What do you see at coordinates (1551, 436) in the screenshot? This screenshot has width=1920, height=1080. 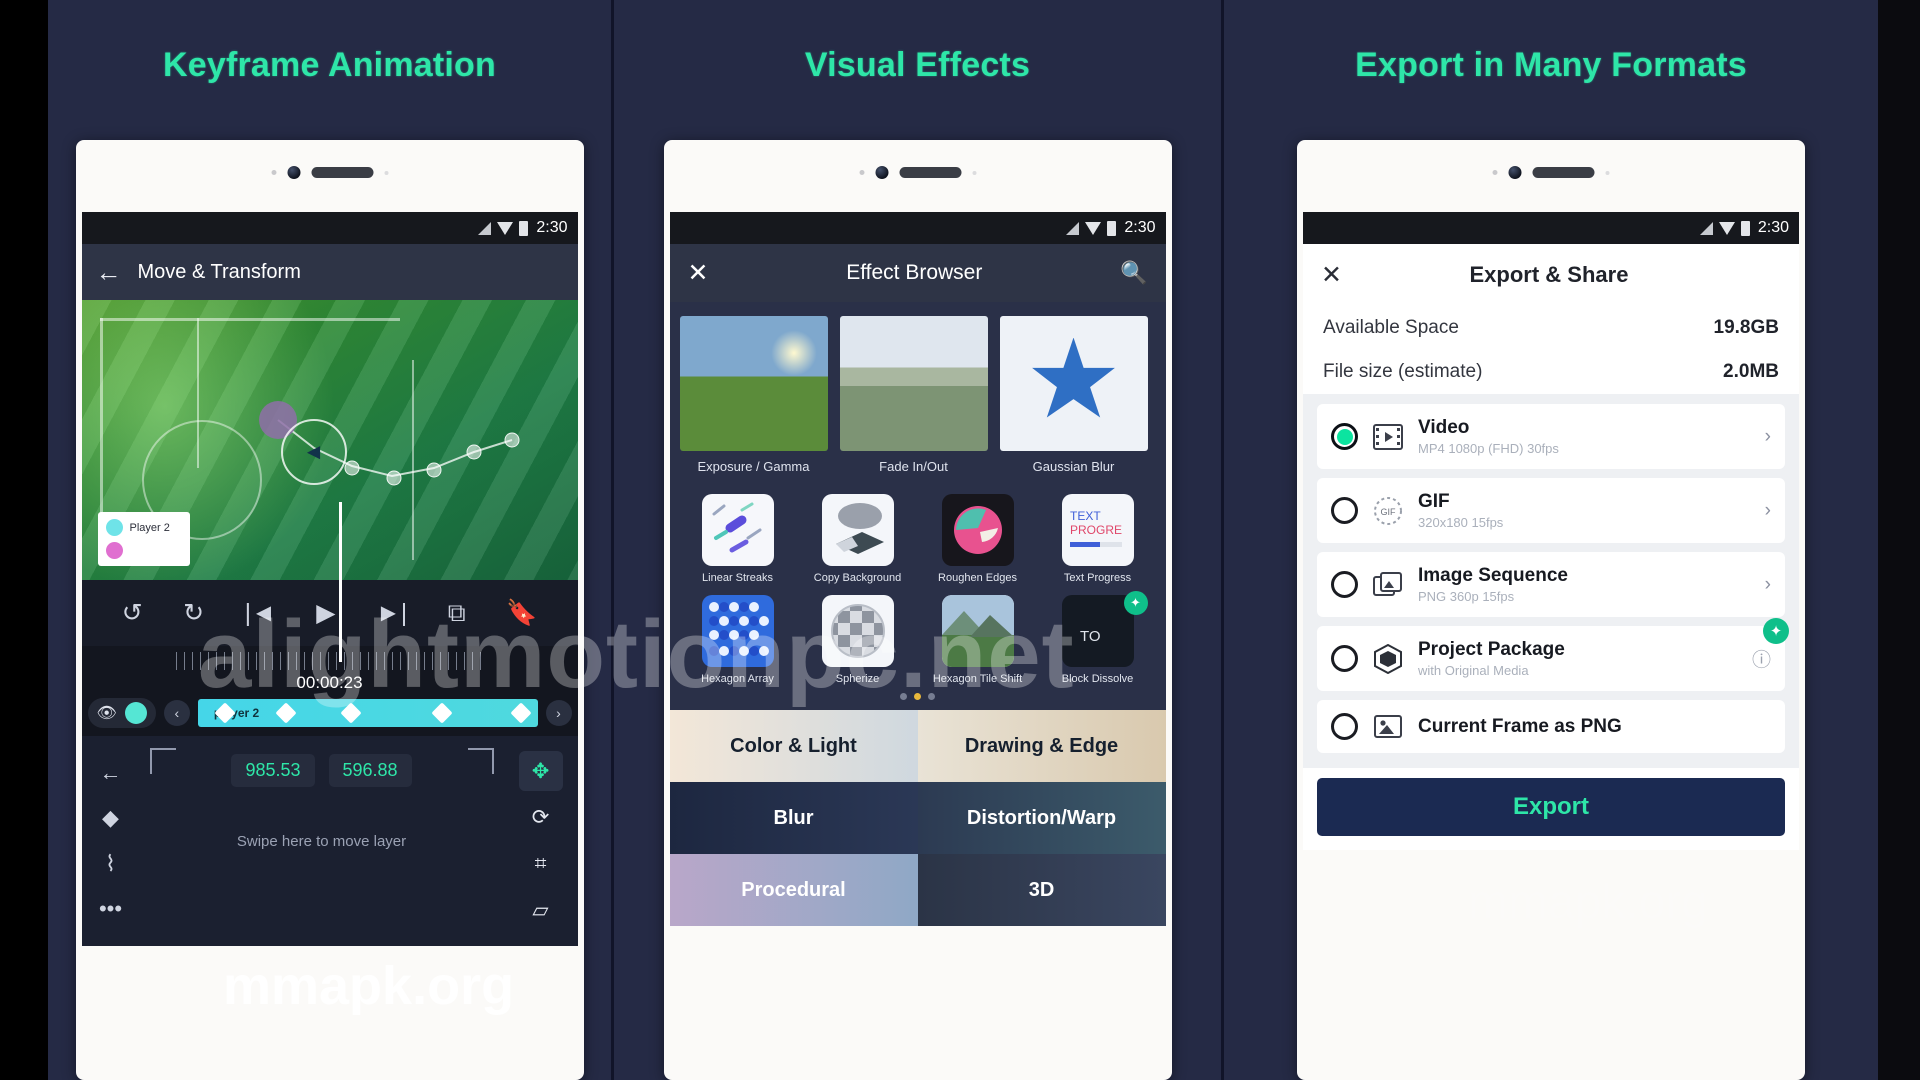 I see `export-option-video: Video MP4 1080p (FHD) 30fps ›` at bounding box center [1551, 436].